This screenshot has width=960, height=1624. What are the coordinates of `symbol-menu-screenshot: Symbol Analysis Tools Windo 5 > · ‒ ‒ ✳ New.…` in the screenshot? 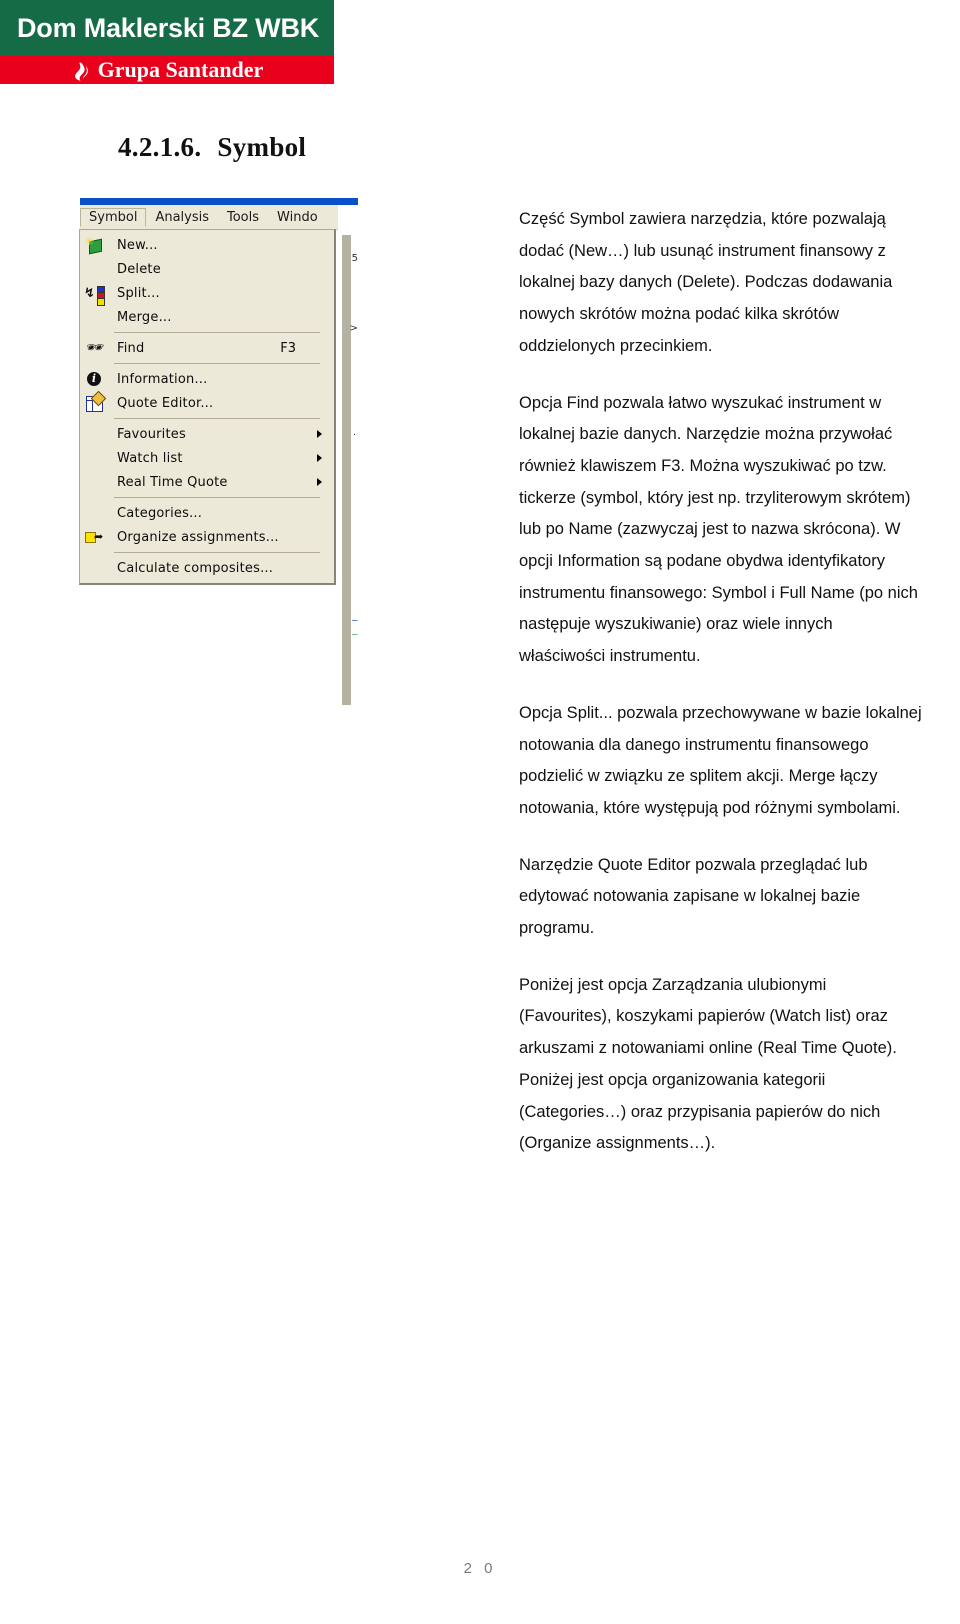 It's located at (217, 454).